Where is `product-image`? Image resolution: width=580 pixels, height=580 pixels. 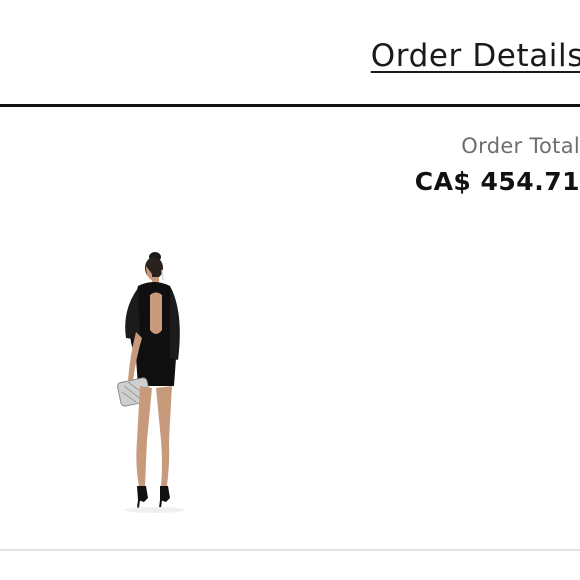 product-image is located at coordinates (160, 377).